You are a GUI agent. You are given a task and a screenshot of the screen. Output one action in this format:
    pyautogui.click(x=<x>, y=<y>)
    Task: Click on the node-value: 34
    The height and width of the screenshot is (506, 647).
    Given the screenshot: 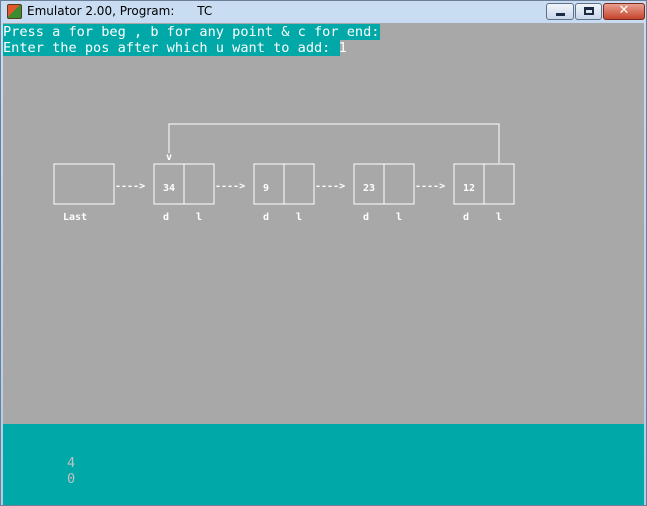 What is the action you would take?
    pyautogui.click(x=169, y=188)
    